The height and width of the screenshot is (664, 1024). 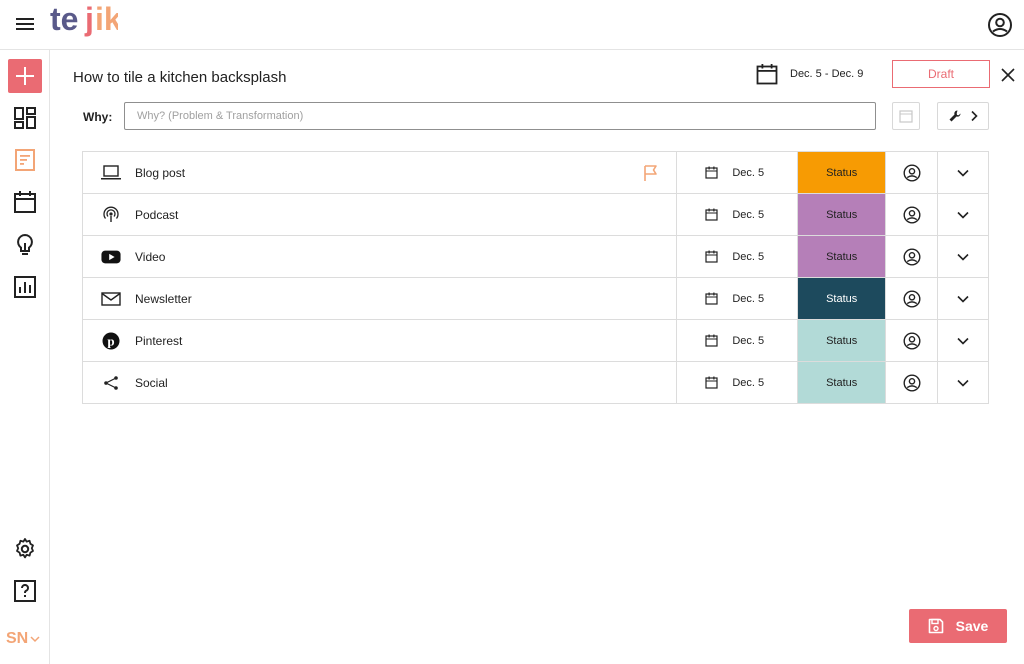 What do you see at coordinates (17, 638) in the screenshot?
I see `user-initials: SN` at bounding box center [17, 638].